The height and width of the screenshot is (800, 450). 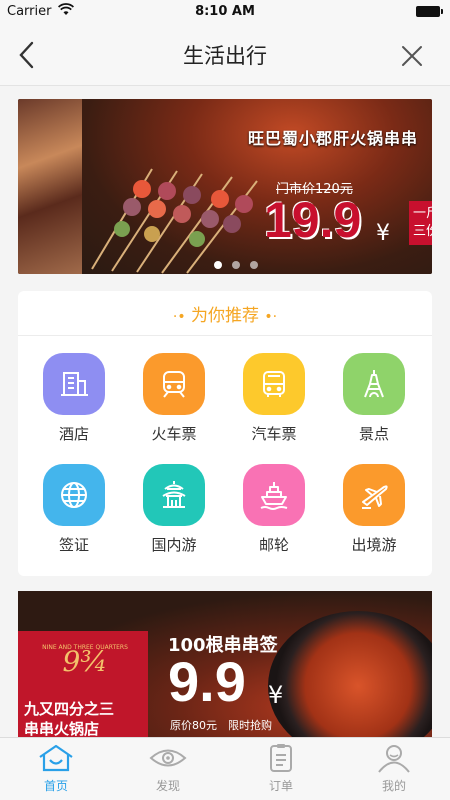 I want to click on package-tag-line2: 三份套, so click(x=422, y=231).